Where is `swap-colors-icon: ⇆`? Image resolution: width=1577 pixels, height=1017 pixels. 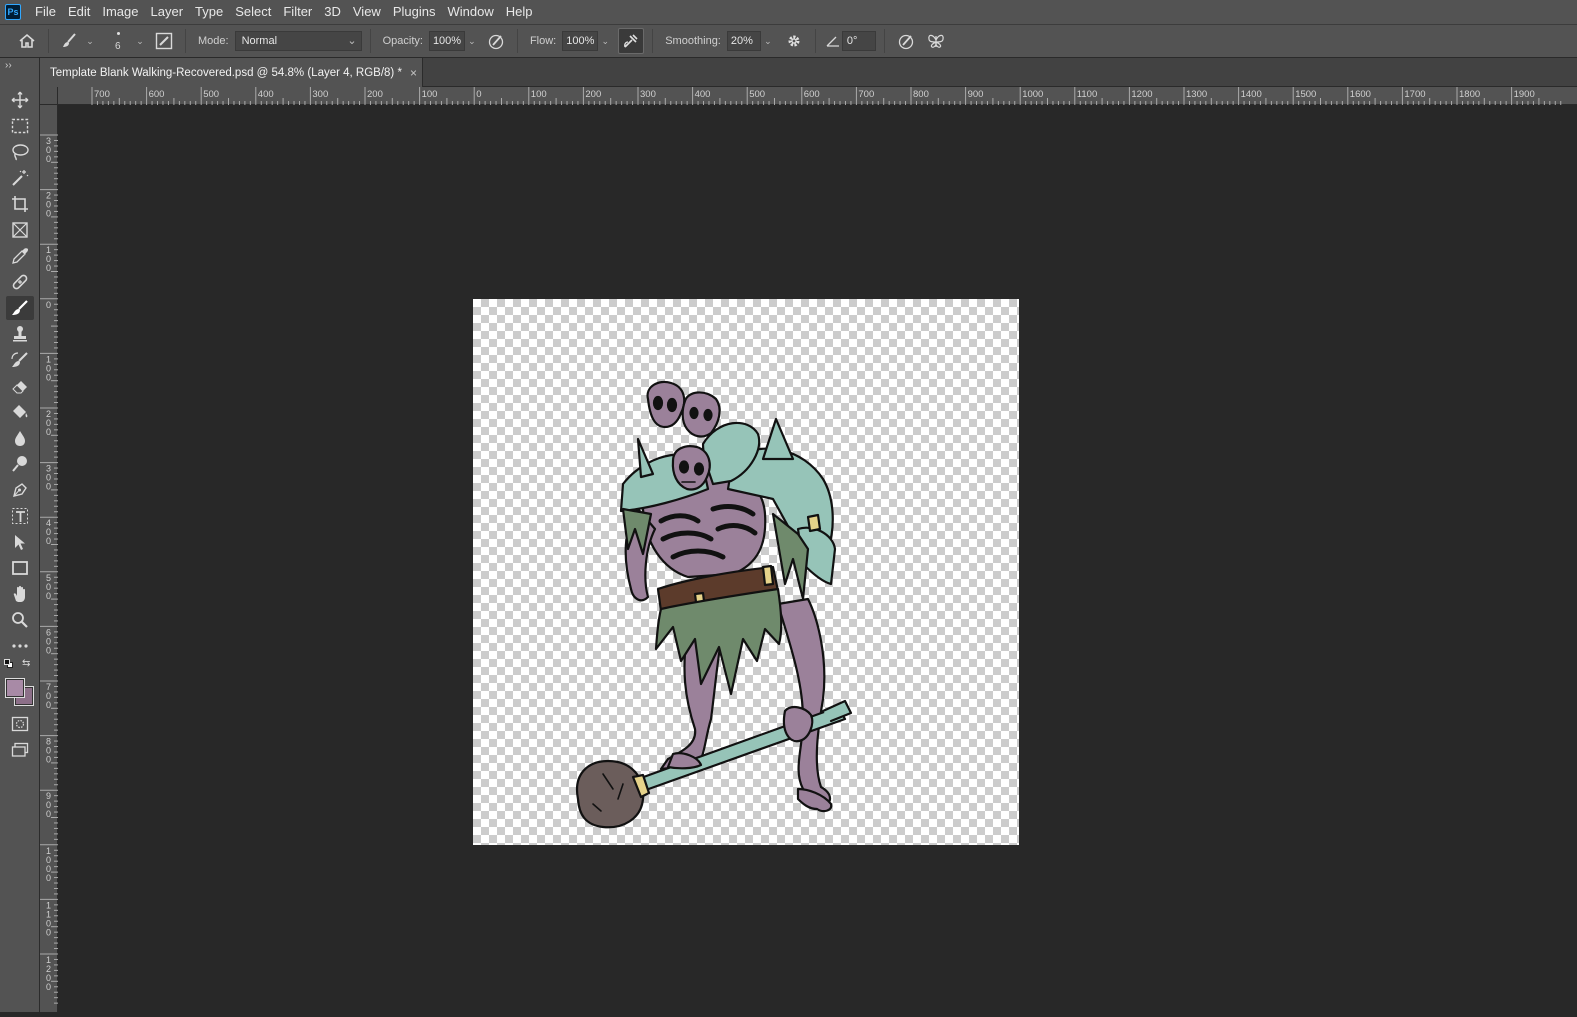
swap-colors-icon: ⇆ is located at coordinates (26, 663).